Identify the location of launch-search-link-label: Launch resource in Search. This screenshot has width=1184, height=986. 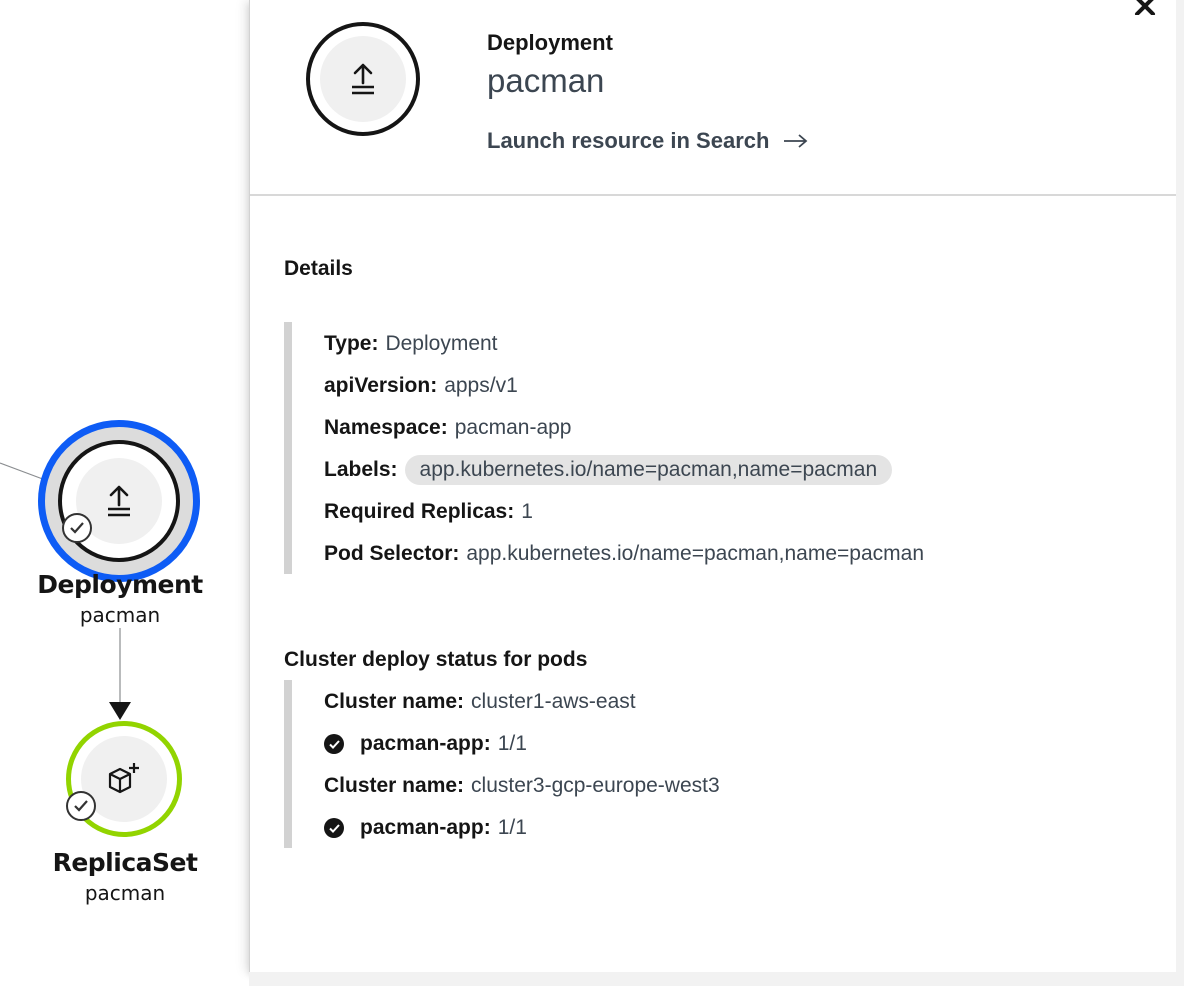
(628, 141).